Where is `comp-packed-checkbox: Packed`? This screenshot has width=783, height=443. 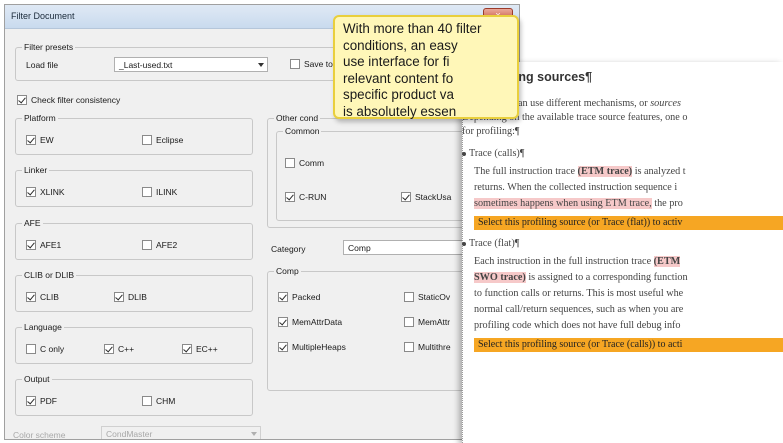 comp-packed-checkbox: Packed is located at coordinates (299, 297).